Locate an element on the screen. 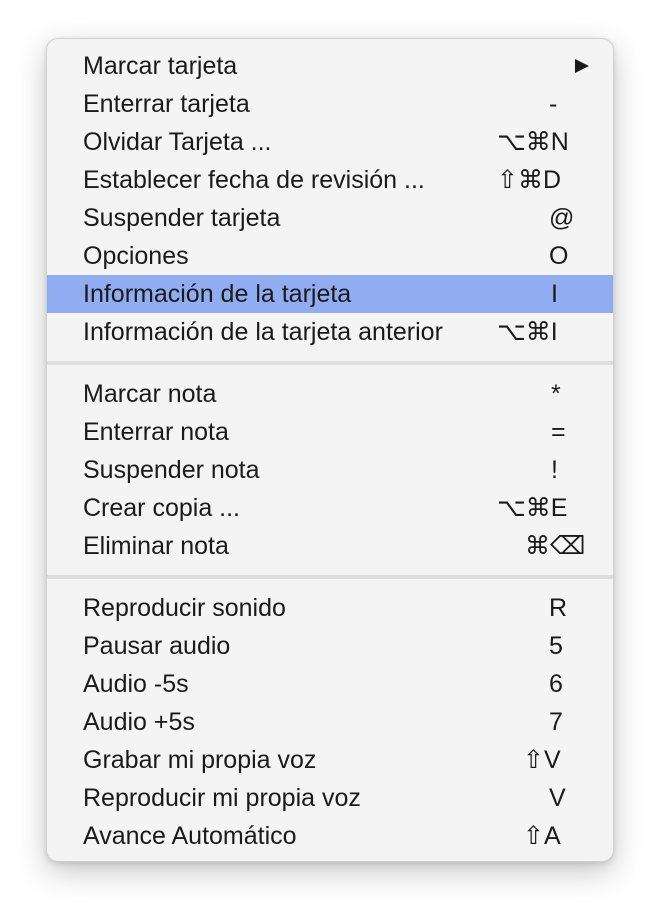  menu-item-shortcut: ⇧A is located at coordinates (542, 836).